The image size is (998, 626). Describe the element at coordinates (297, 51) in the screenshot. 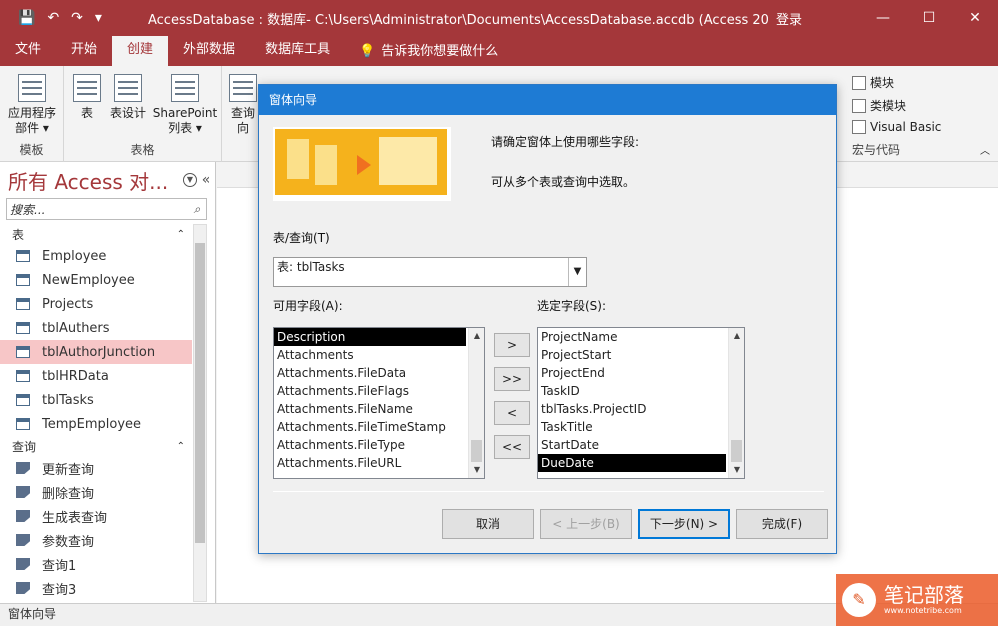

I see `tab-database-tools: 数据库工具` at that location.